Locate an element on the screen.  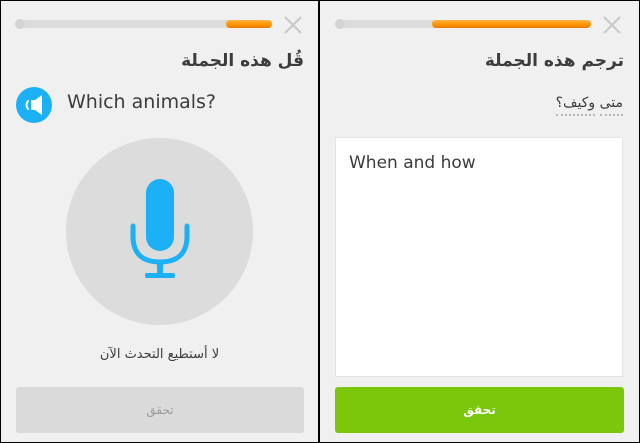
source-word: وكيف؟ is located at coordinates (575, 105).